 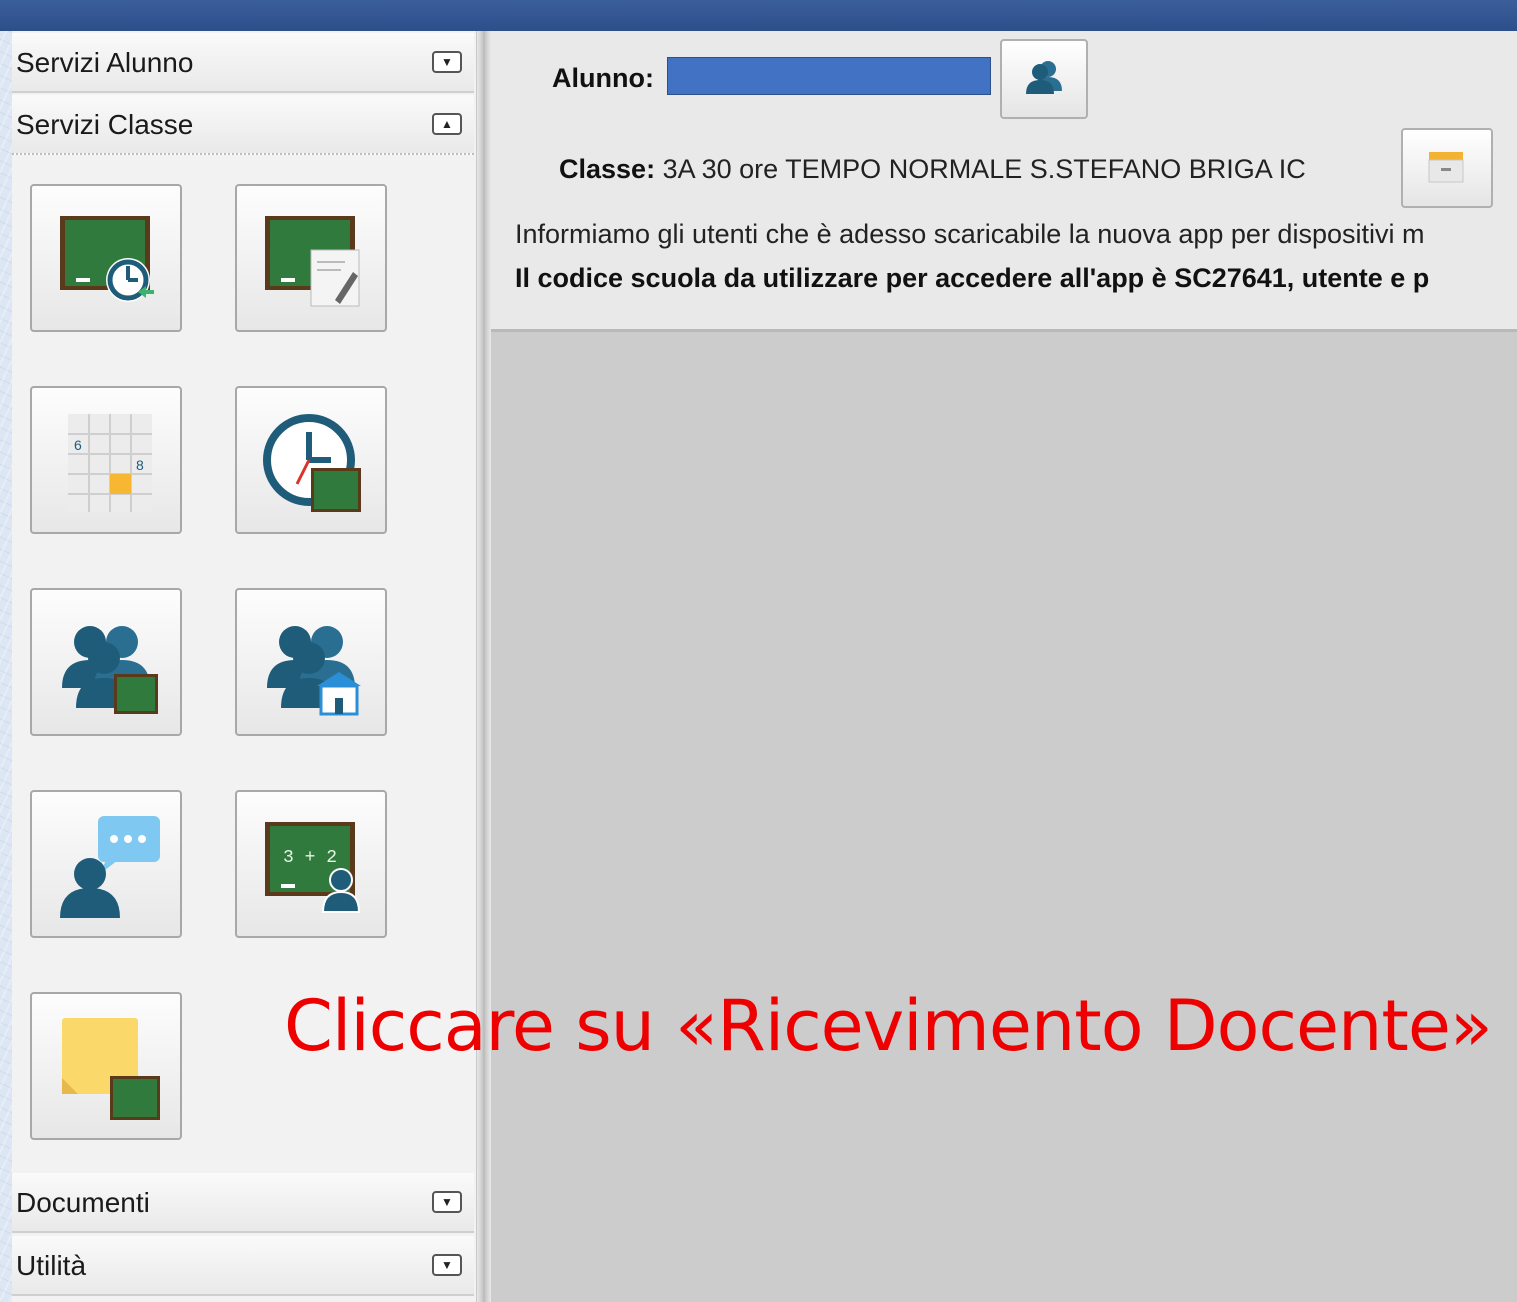 I want to click on section-label: Utilità, so click(x=51, y=1265).